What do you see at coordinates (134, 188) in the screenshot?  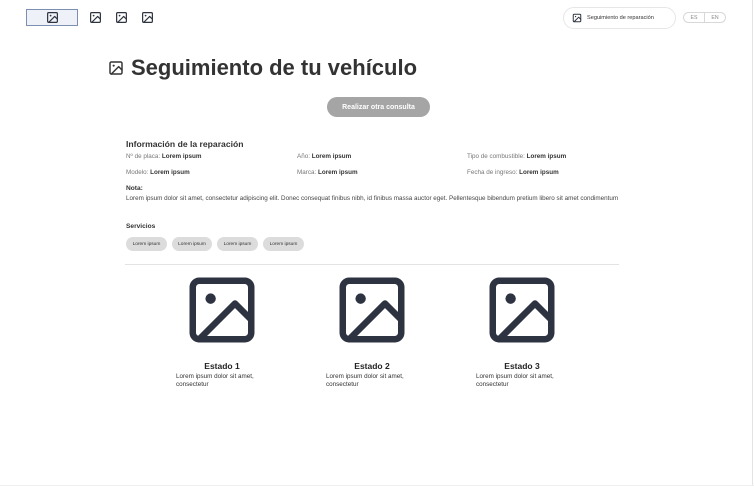 I see `note-label: Nota:` at bounding box center [134, 188].